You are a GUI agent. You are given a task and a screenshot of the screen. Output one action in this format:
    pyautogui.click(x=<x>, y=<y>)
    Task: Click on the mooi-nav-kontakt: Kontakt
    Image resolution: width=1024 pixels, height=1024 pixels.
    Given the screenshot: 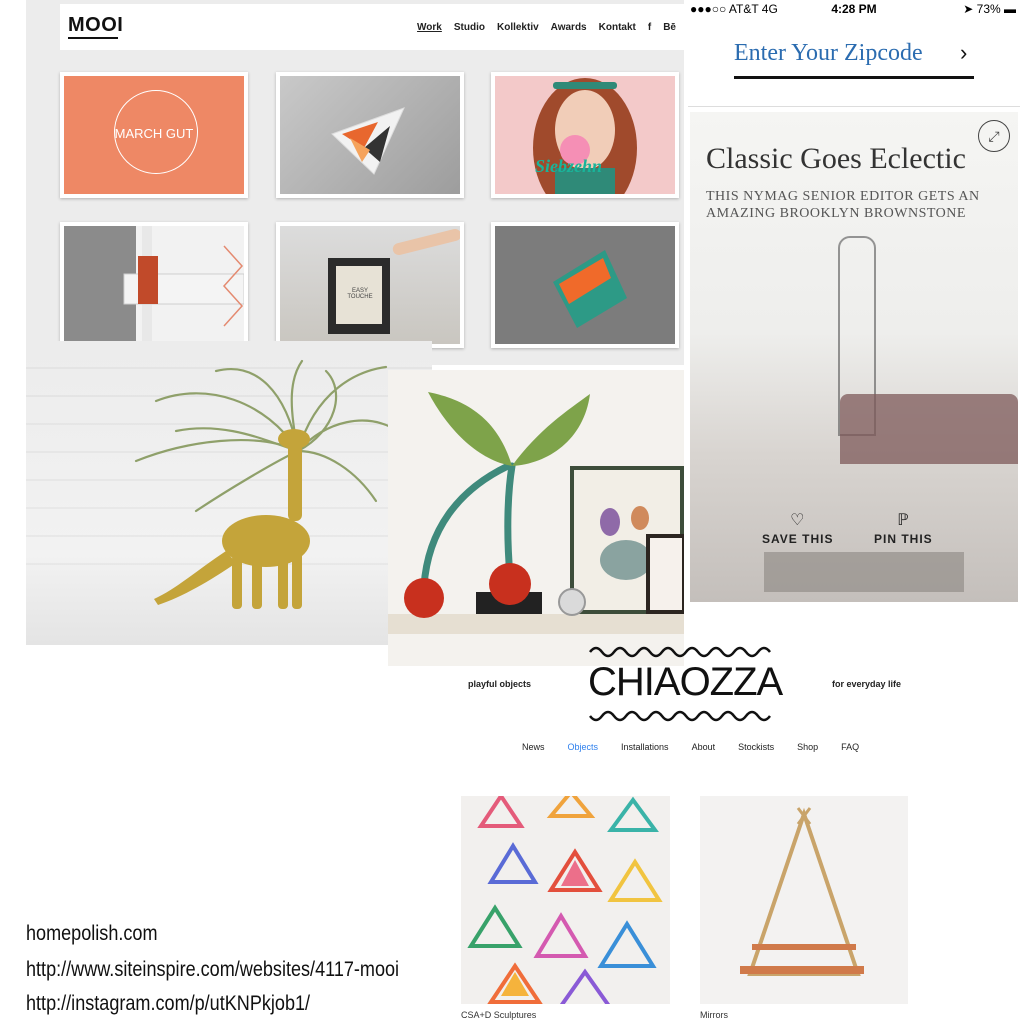 What is the action you would take?
    pyautogui.click(x=617, y=27)
    